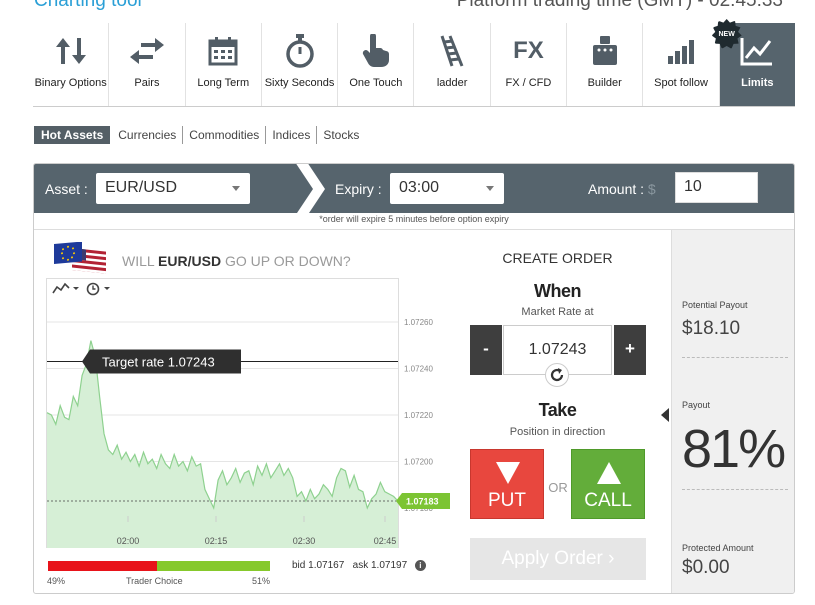 The image size is (815, 605). I want to click on left-right-arrows-icon, so click(147, 51).